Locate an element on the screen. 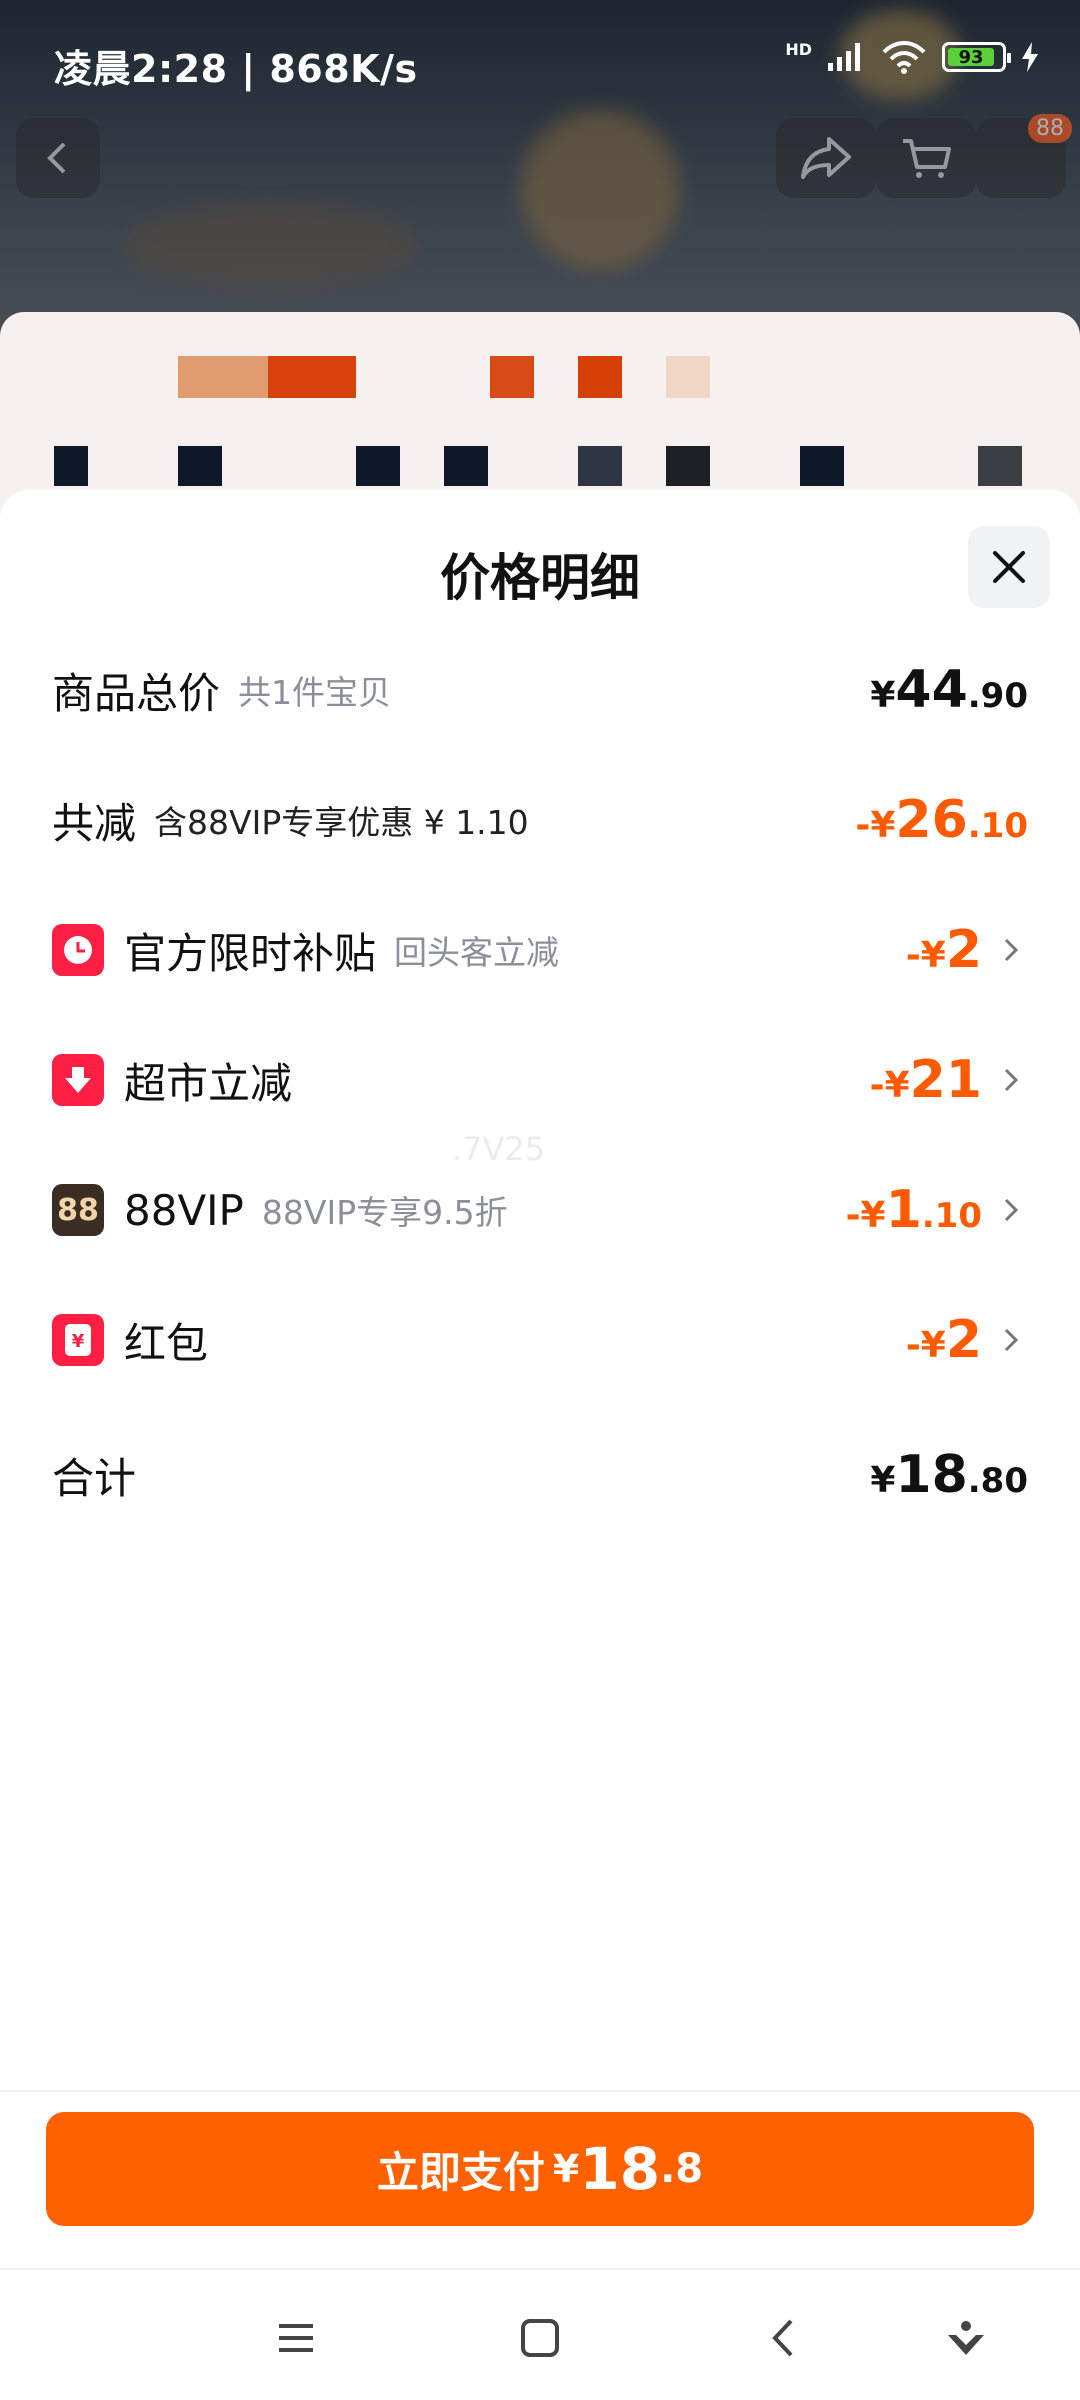 Image resolution: width=1080 pixels, height=2400 pixels. row-red-packet: ¥ 红包 -¥ 2 is located at coordinates (540, 1340).